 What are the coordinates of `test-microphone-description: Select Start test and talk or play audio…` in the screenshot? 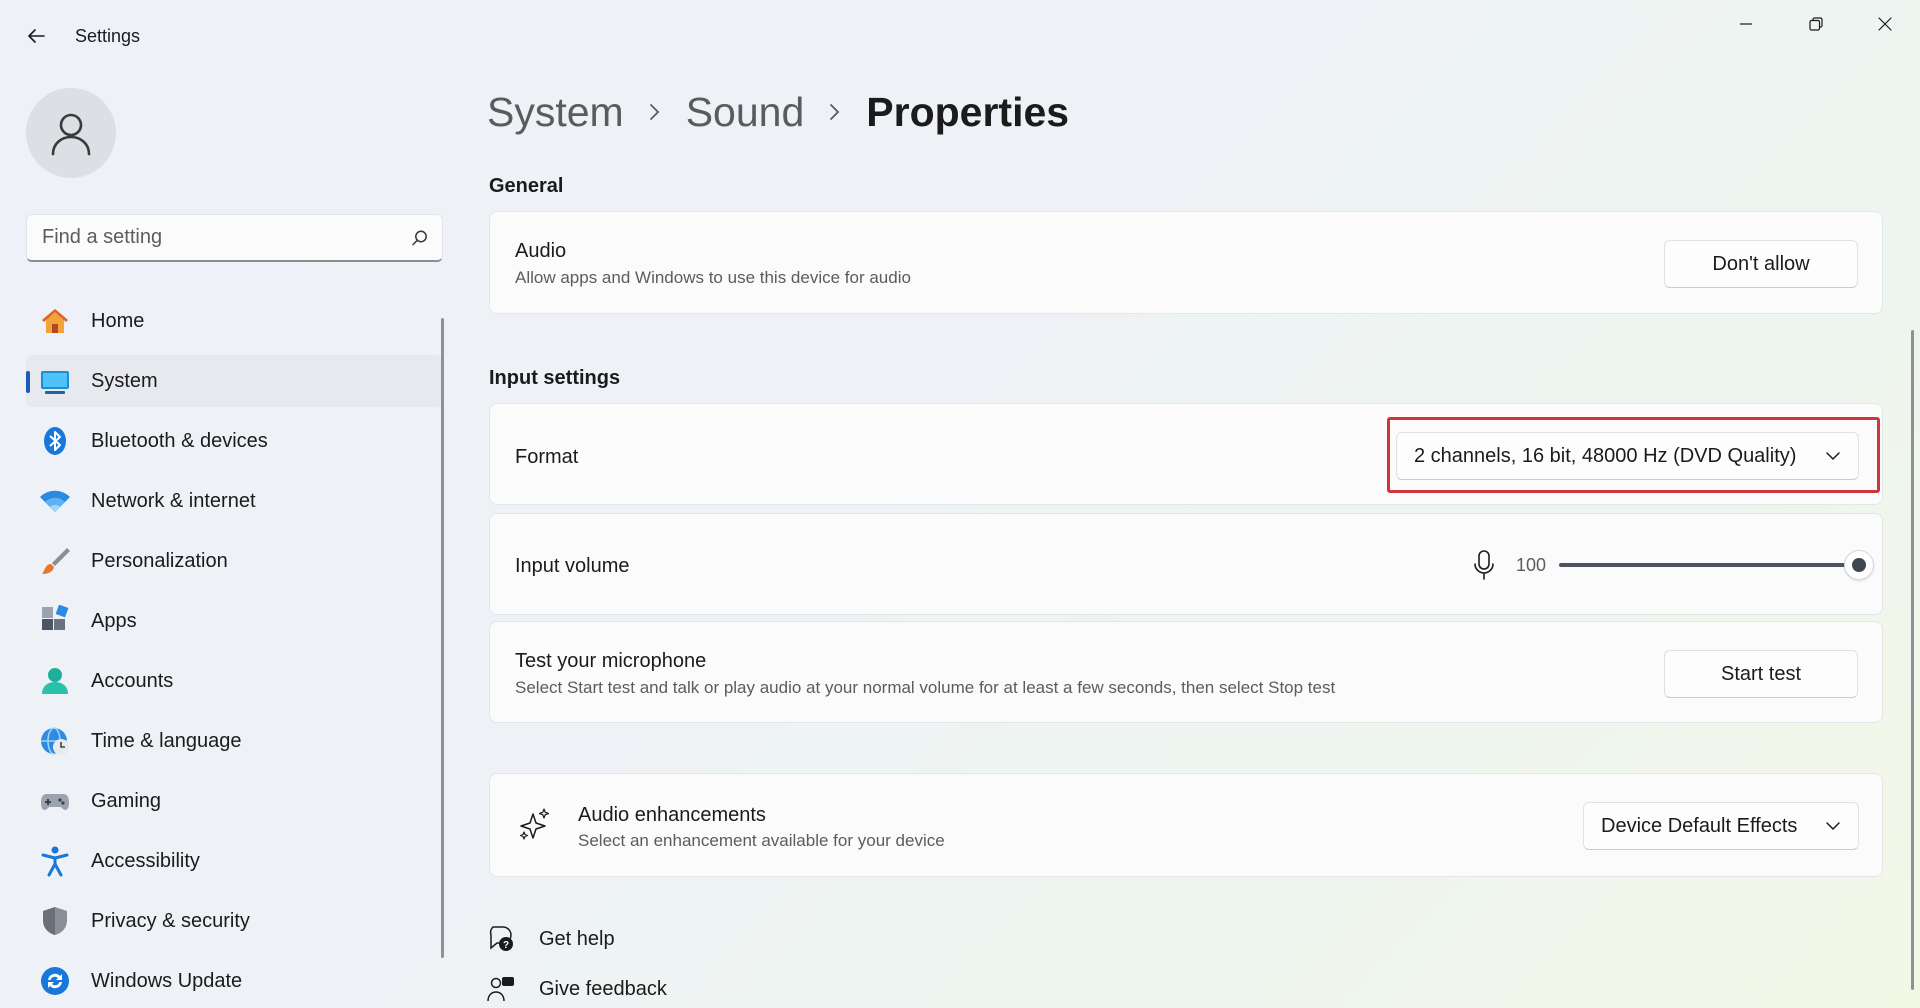 It's located at (925, 687).